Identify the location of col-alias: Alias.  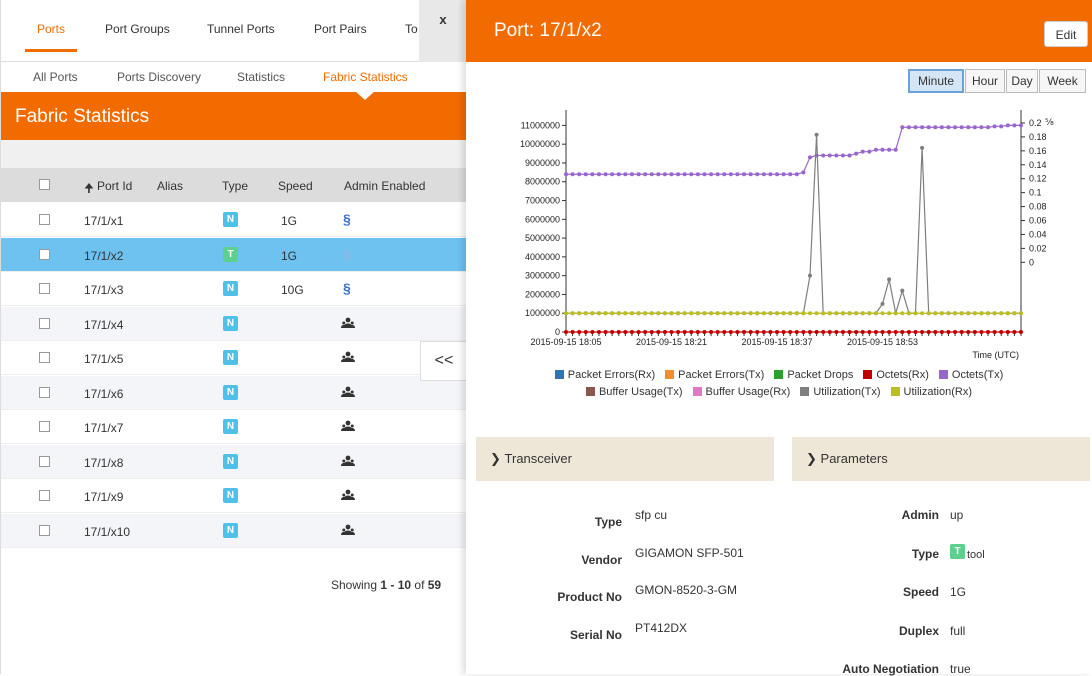
(170, 186).